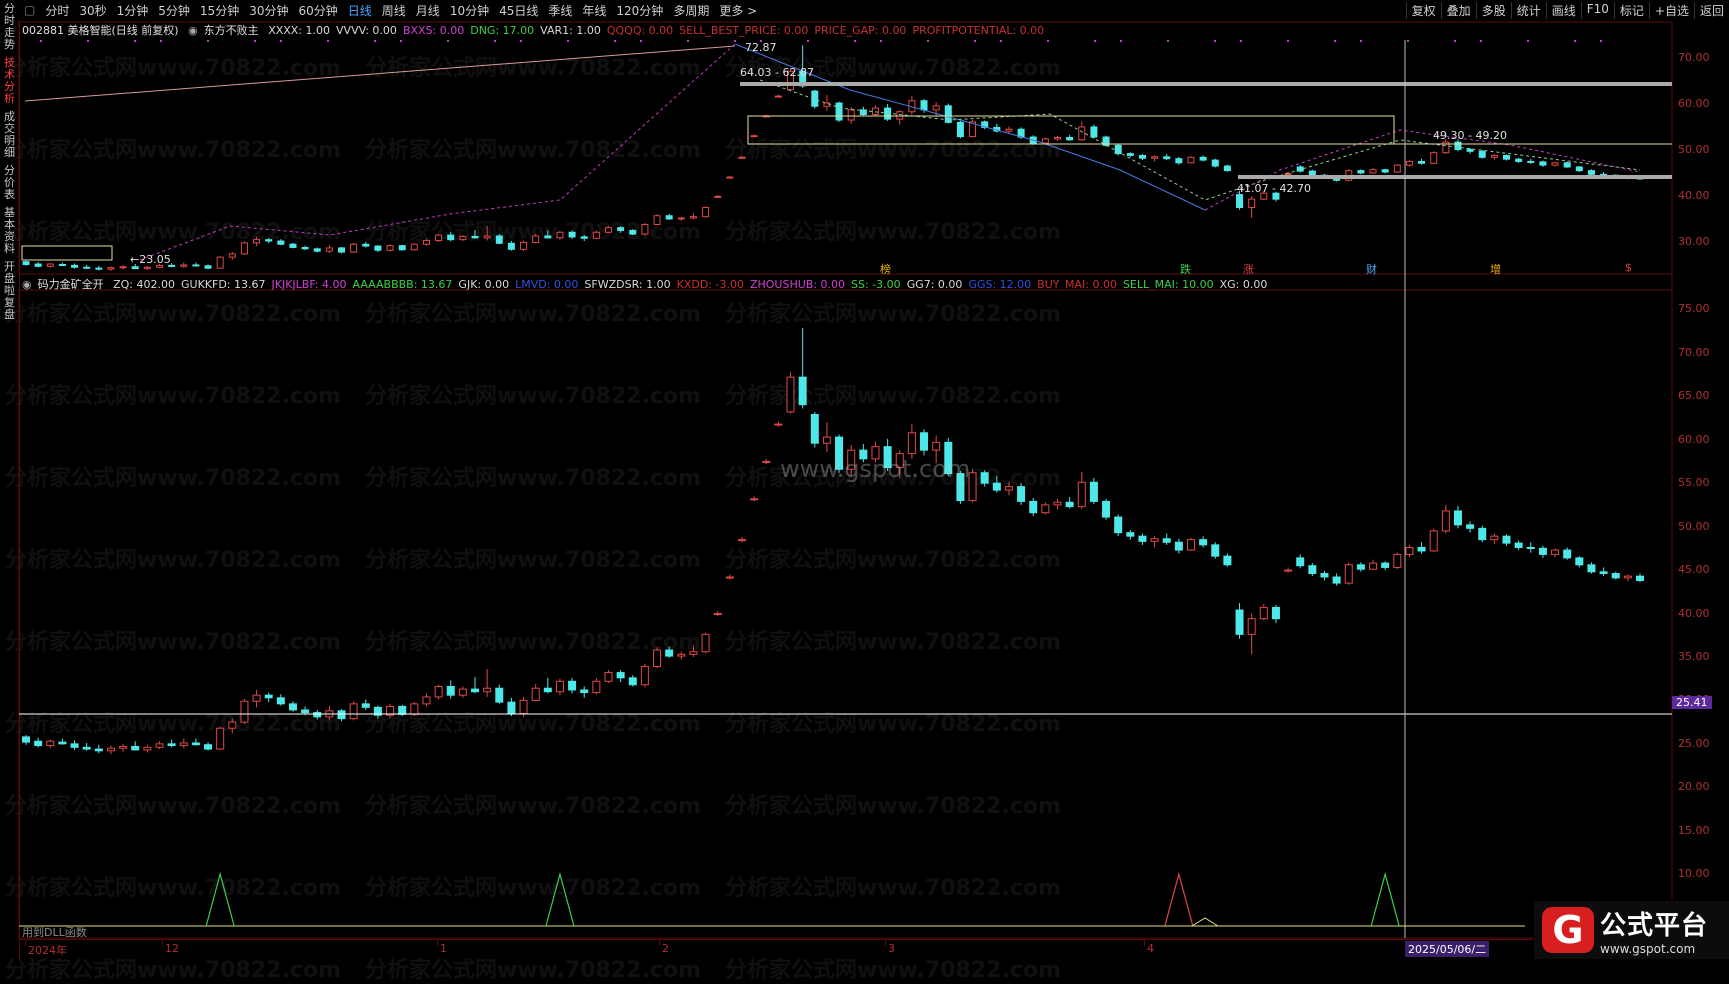 This screenshot has height=984, width=1729. Describe the element at coordinates (1185, 269) in the screenshot. I see `event-marker-1: 跌` at that location.